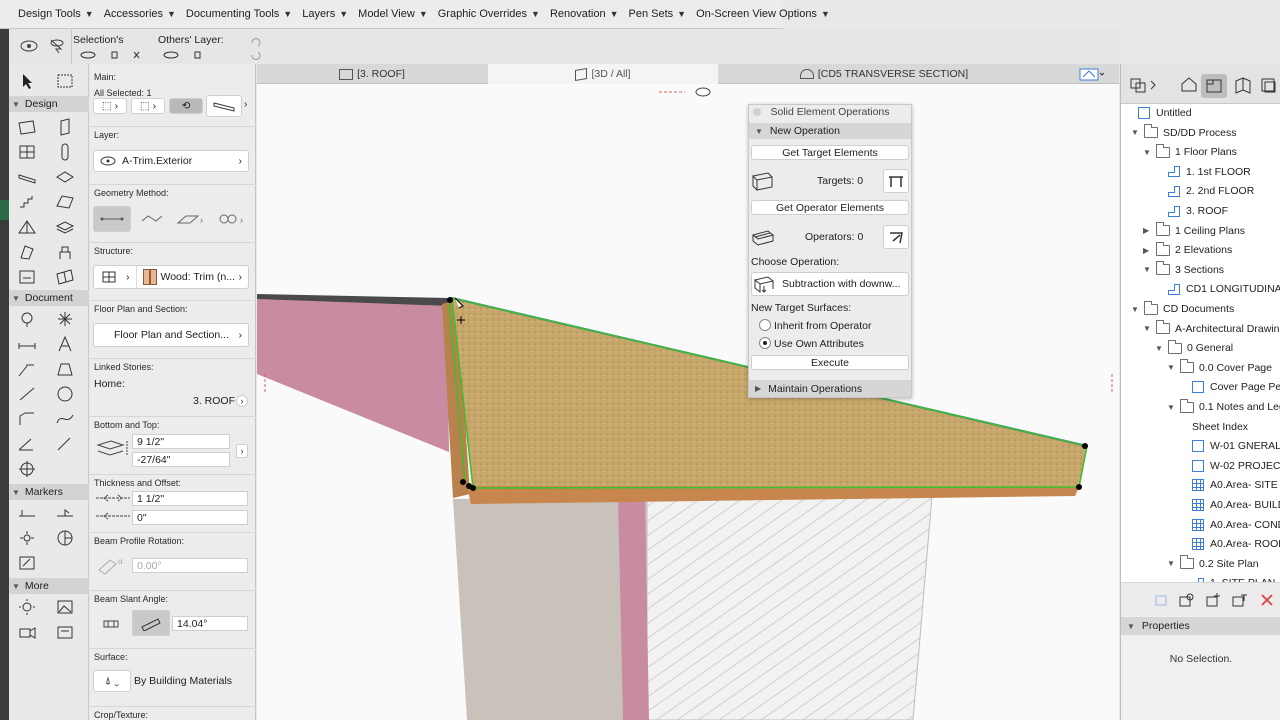 The width and height of the screenshot is (1280, 720). Describe the element at coordinates (830, 207) in the screenshot. I see `get-operator-elements-button: Get Operator Elements` at that location.